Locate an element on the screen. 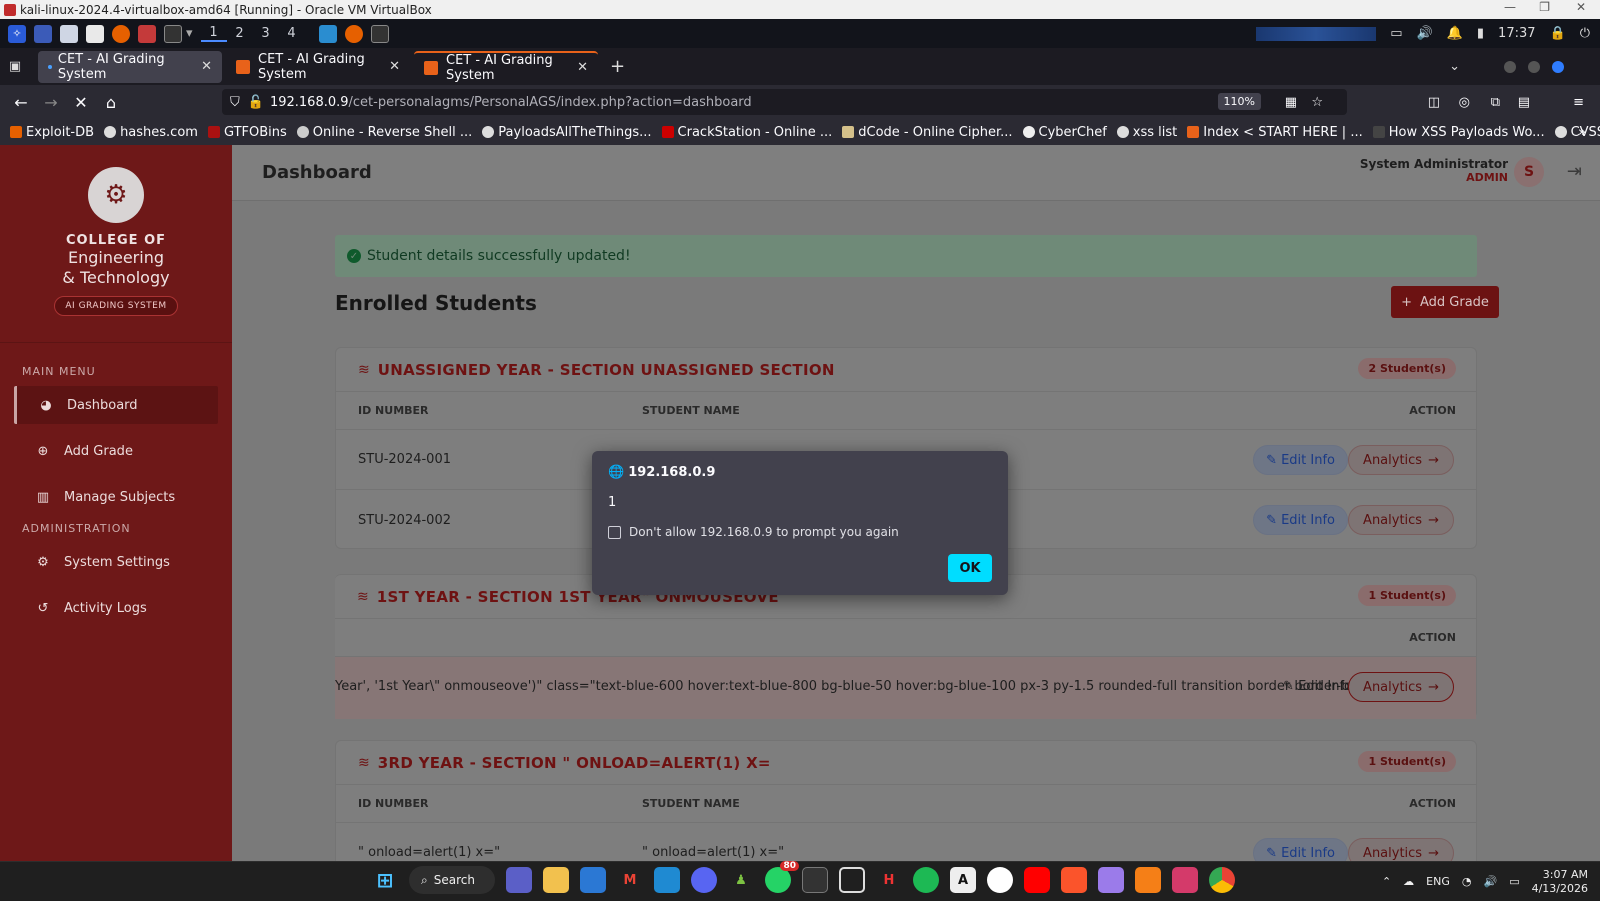 Image resolution: width=1600 pixels, height=901 pixels. app-icon: H is located at coordinates (889, 880).